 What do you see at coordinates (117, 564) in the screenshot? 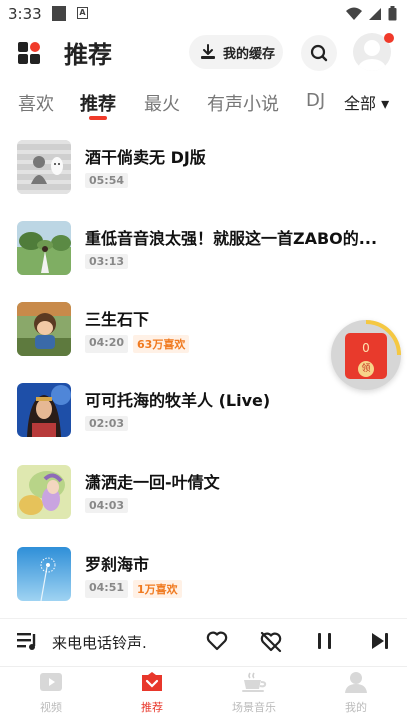
I see `song-title: 罗刹海市` at bounding box center [117, 564].